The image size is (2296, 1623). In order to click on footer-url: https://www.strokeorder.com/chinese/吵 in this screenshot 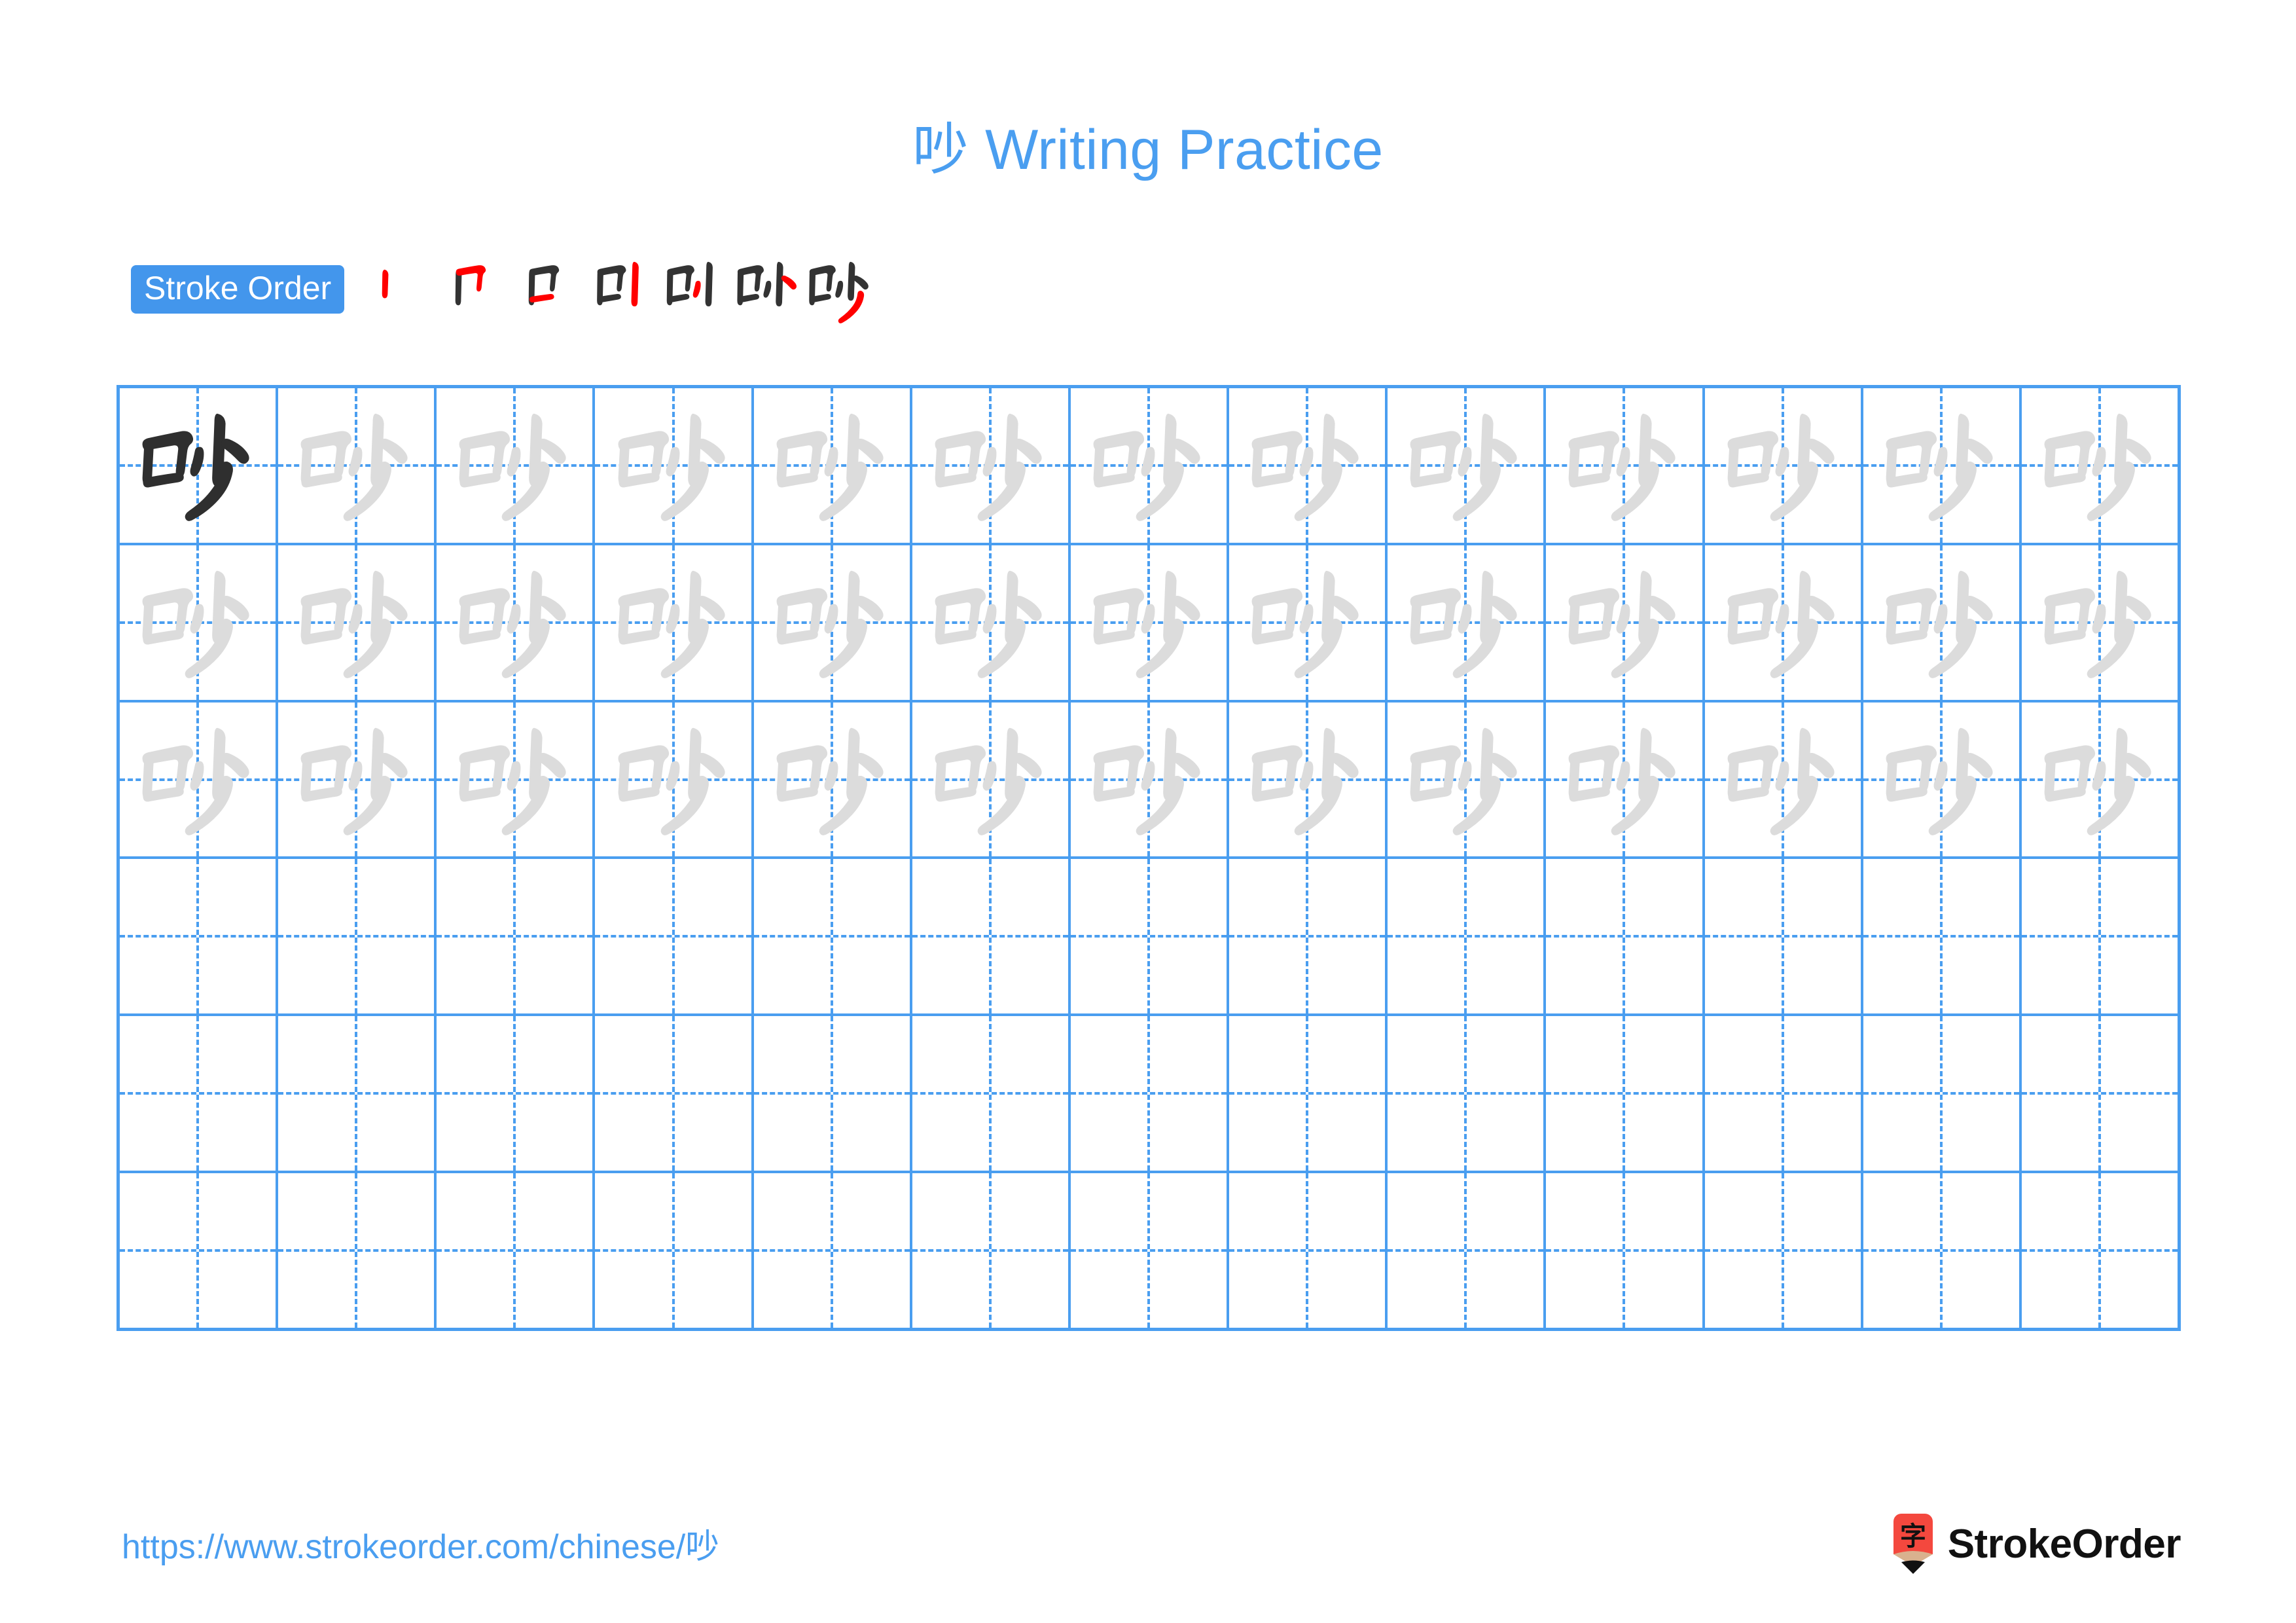, I will do `click(420, 1543)`.